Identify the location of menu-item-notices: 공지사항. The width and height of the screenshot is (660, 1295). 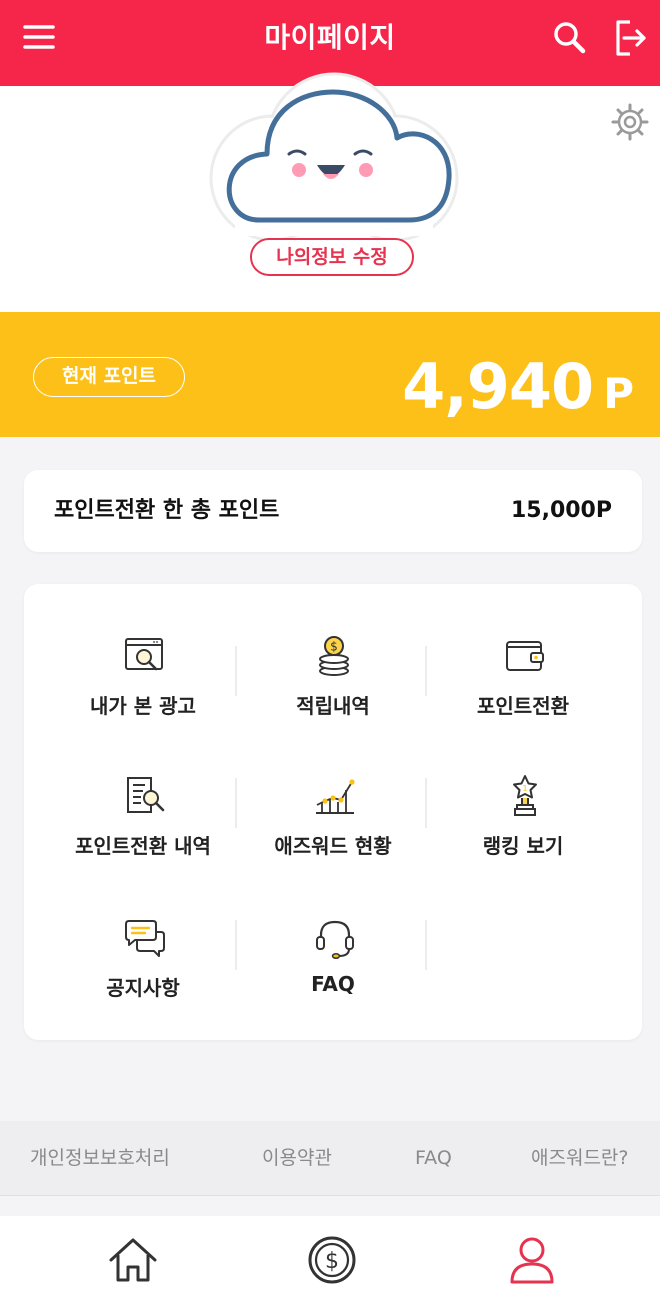
(143, 968).